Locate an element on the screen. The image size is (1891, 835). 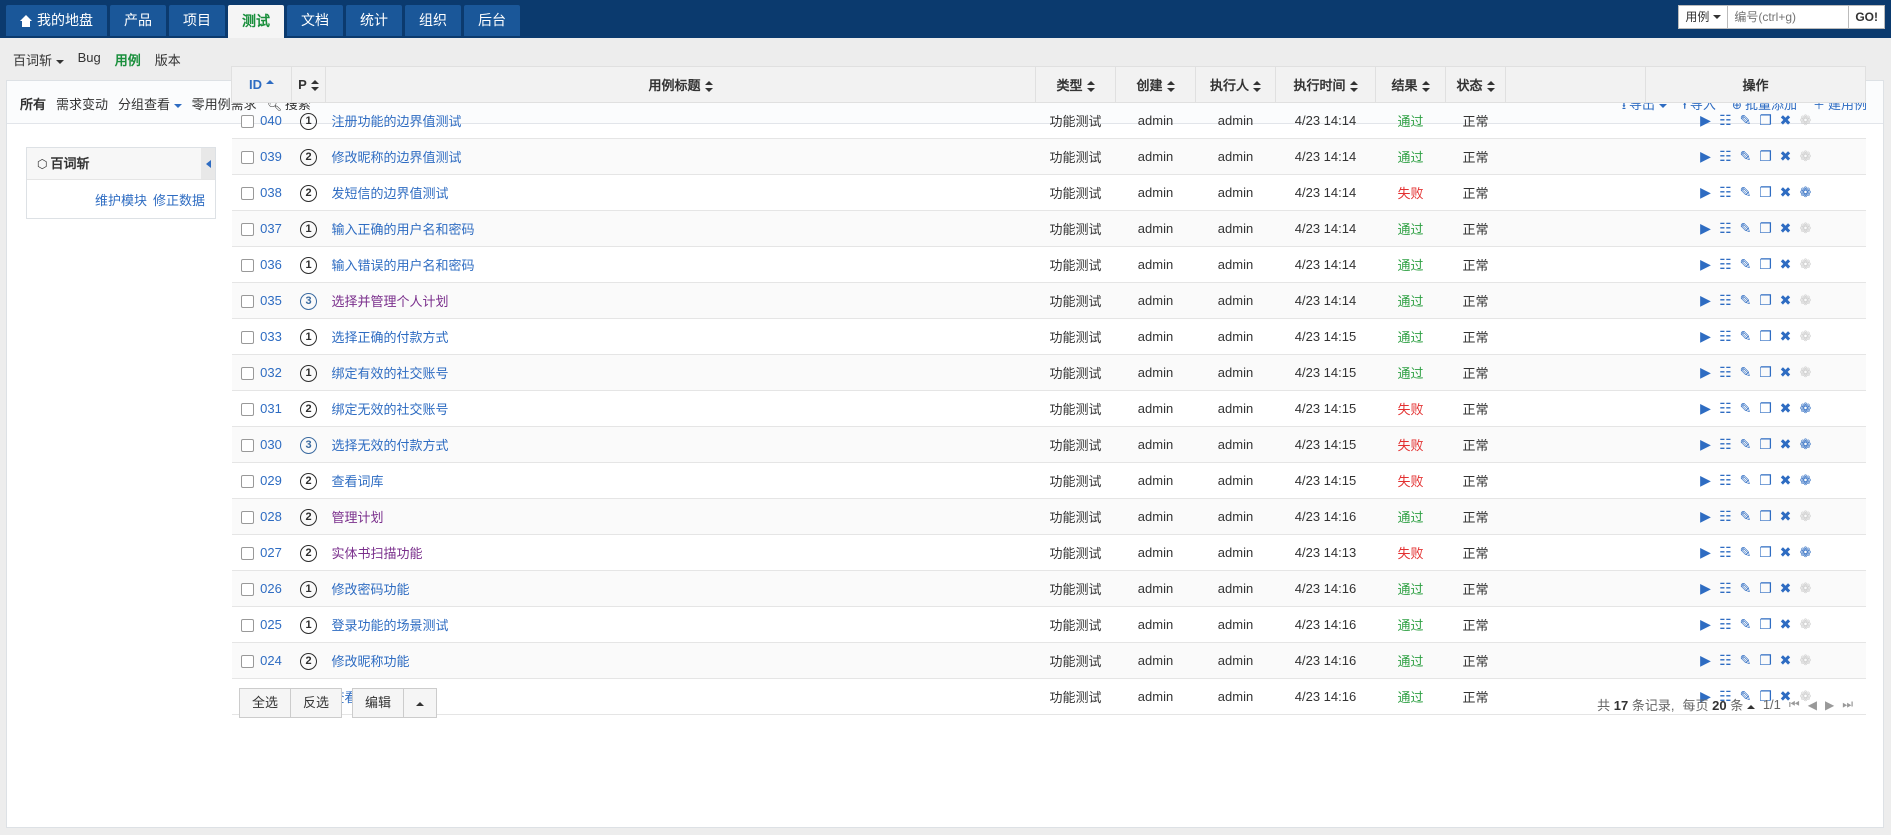
go-button: GO! is located at coordinates (1866, 17).